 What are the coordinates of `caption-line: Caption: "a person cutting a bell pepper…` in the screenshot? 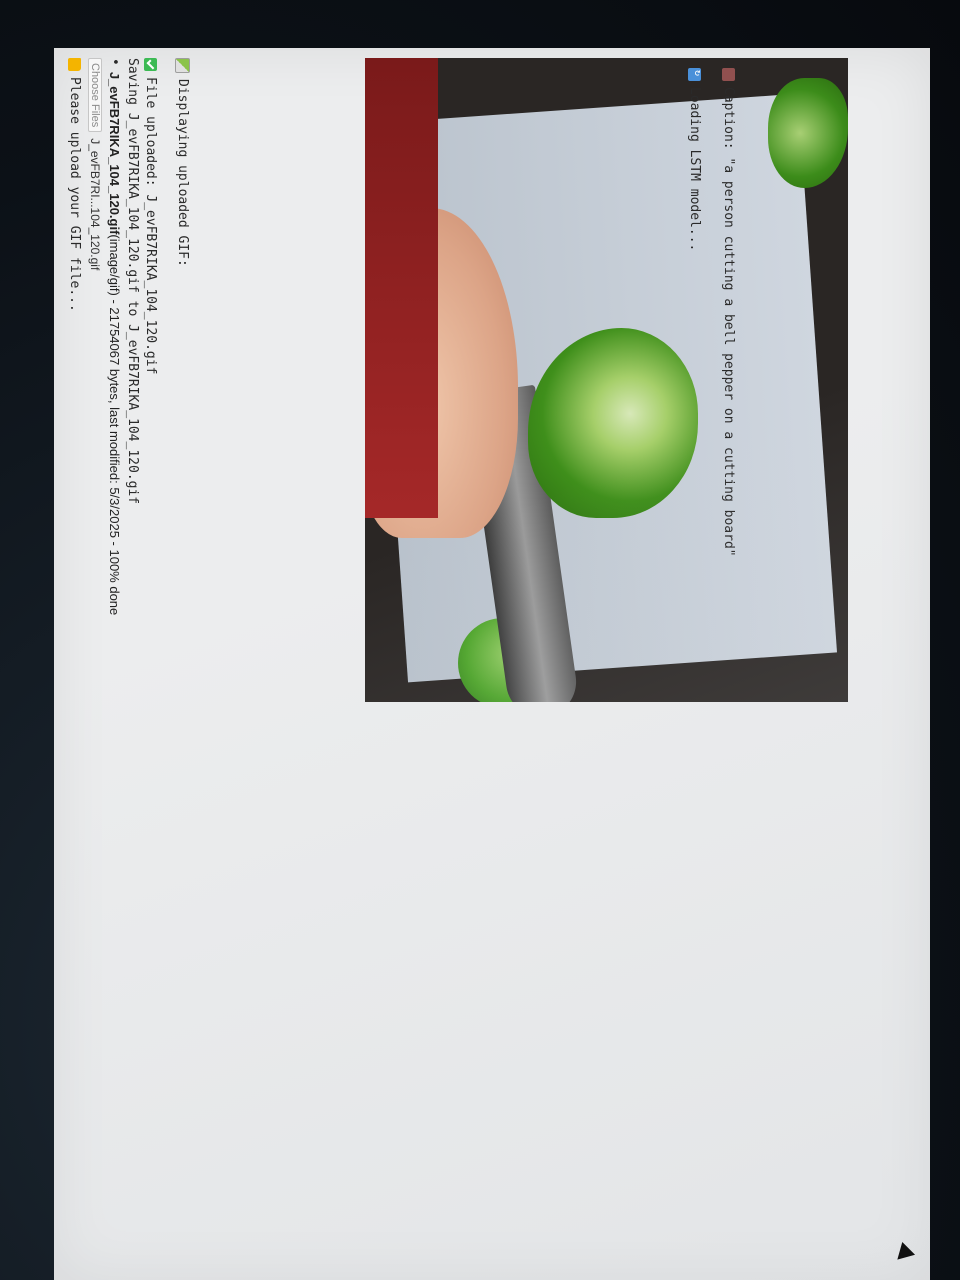 It's located at (728, 312).